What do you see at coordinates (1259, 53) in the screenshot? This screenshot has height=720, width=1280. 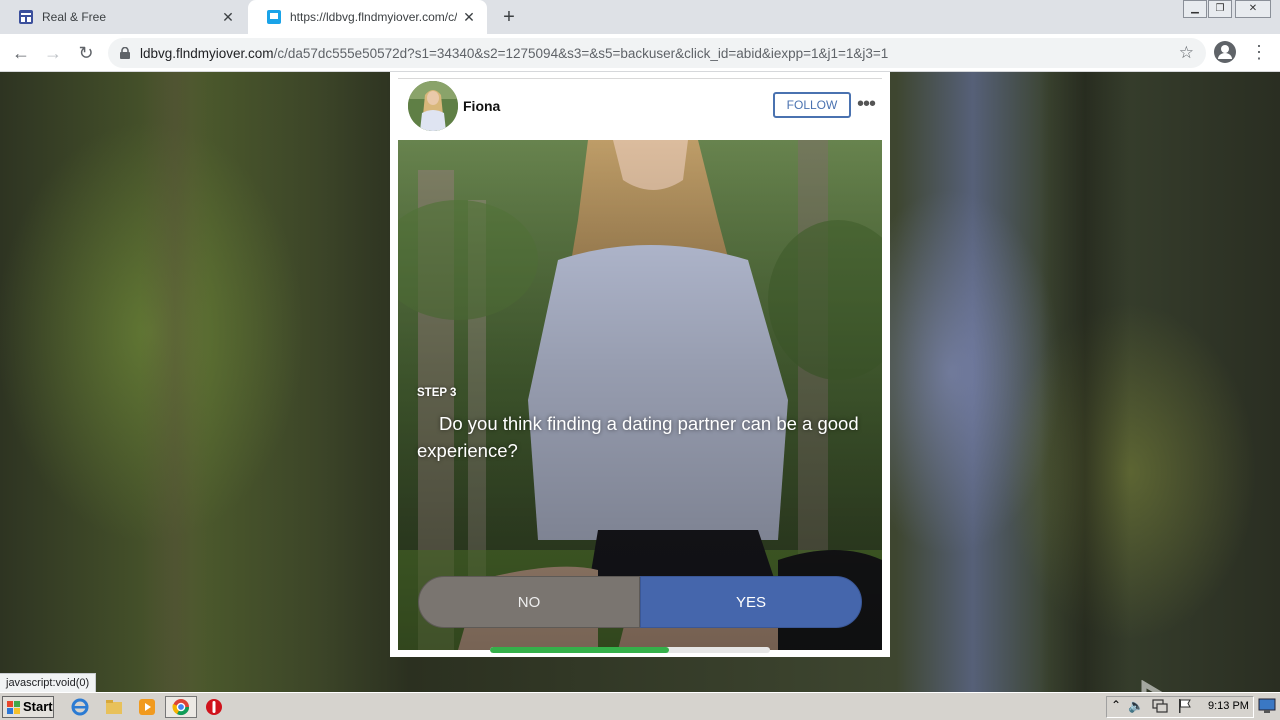 I see `browser-menu-icon: ⋮` at bounding box center [1259, 53].